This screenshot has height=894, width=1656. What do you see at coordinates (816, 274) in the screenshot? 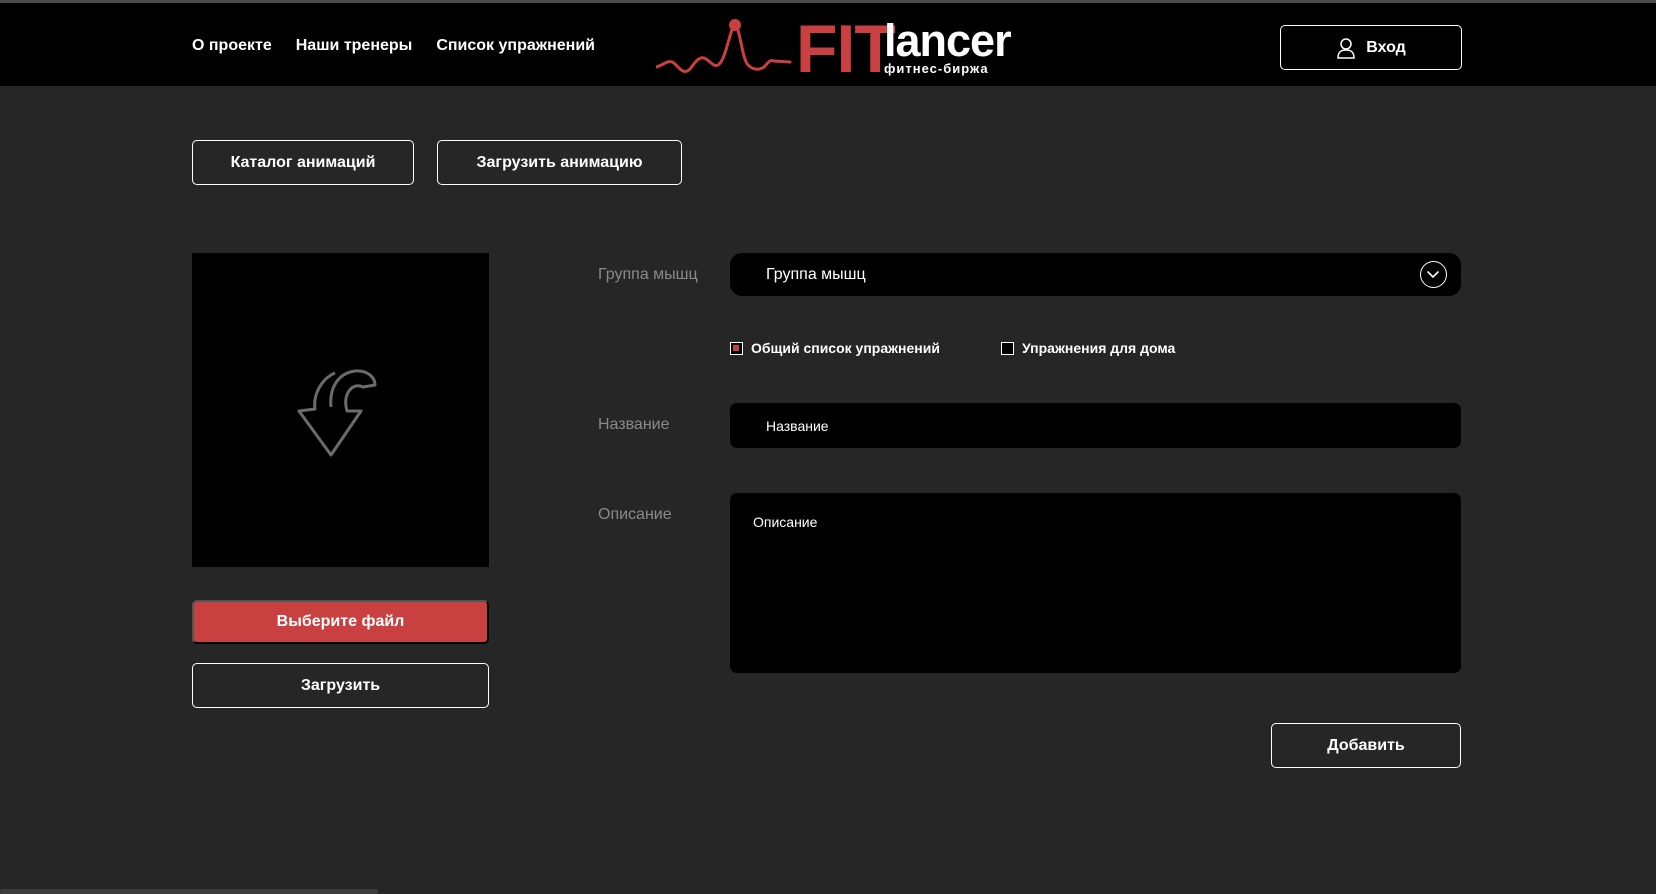
I see `muscle-group-value: Группа мышц` at bounding box center [816, 274].